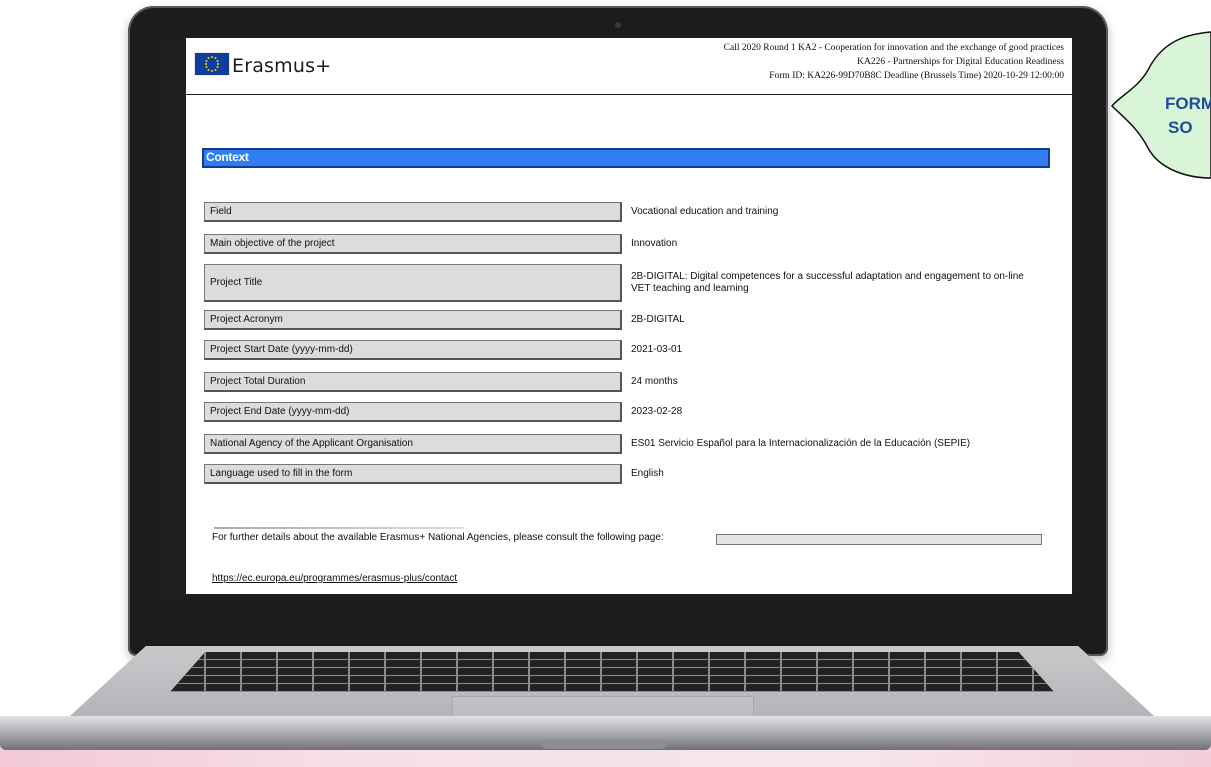  I want to click on divider, so click(339, 528).